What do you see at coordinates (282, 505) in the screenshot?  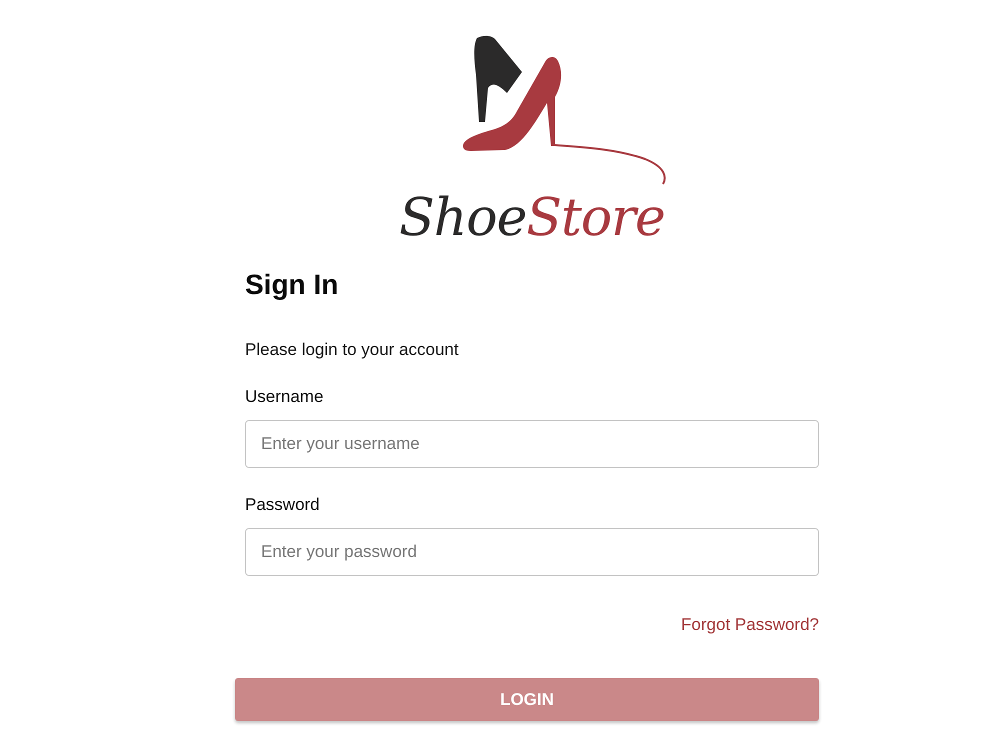 I see `field-label: Password` at bounding box center [282, 505].